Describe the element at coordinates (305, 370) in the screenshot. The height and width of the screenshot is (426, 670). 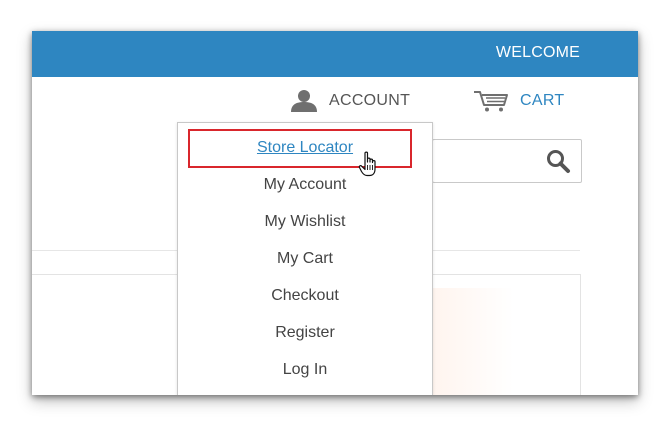
I see `menu-item-log-in: Log In` at that location.